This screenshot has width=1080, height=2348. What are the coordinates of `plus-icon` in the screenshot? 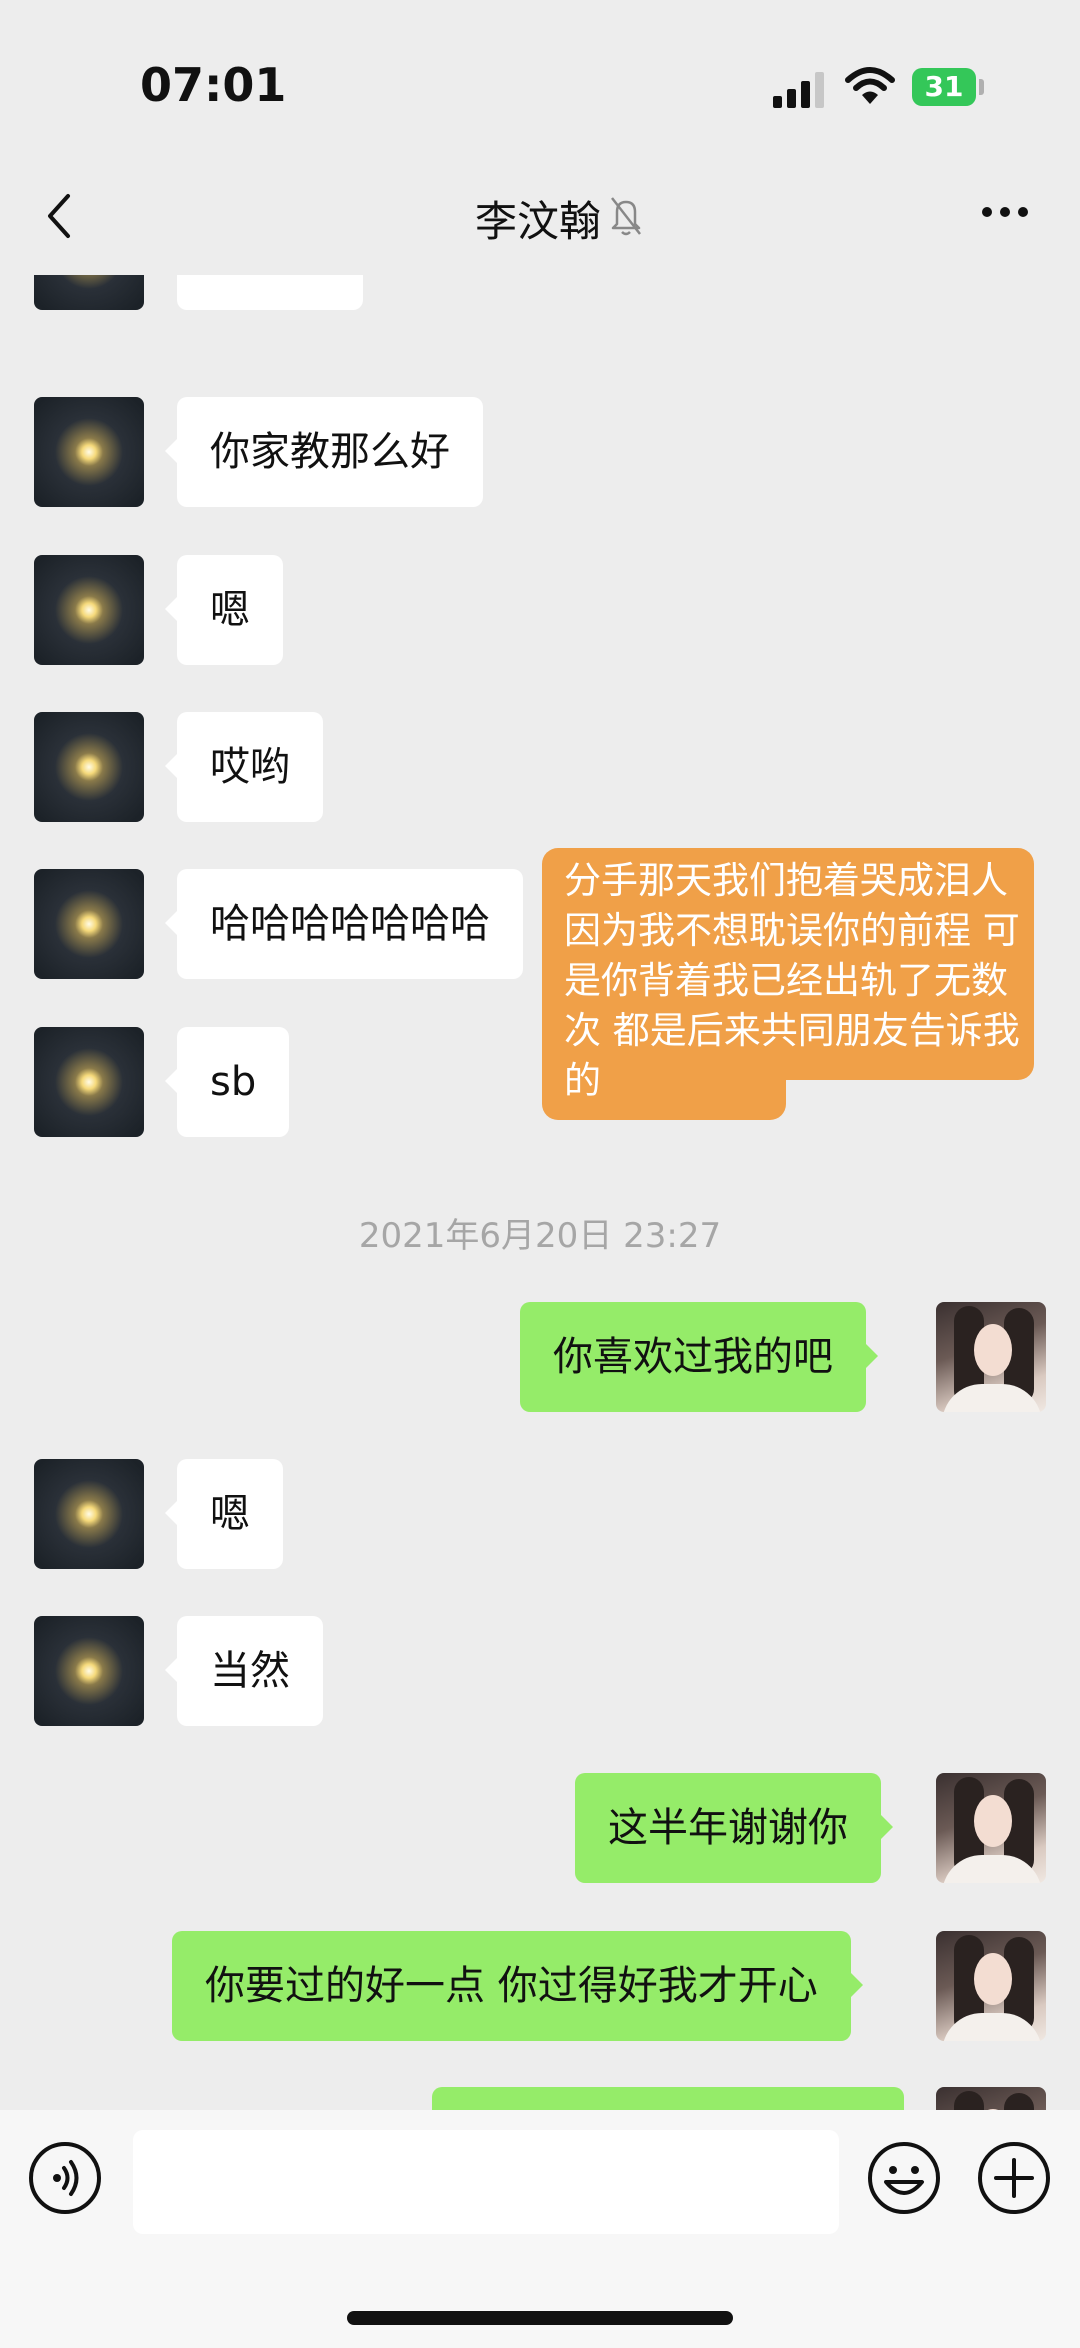 It's located at (1014, 2178).